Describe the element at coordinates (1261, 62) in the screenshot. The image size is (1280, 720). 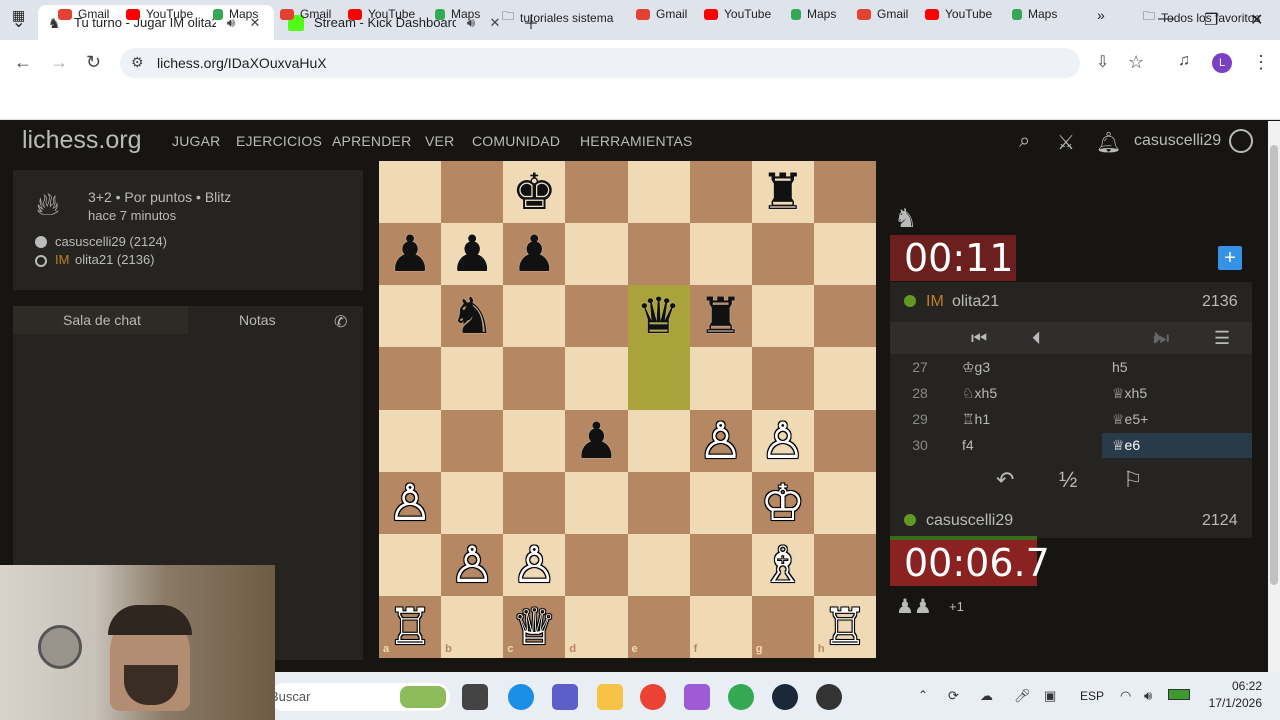
I see `menu-kebab-icon: ⋮` at that location.